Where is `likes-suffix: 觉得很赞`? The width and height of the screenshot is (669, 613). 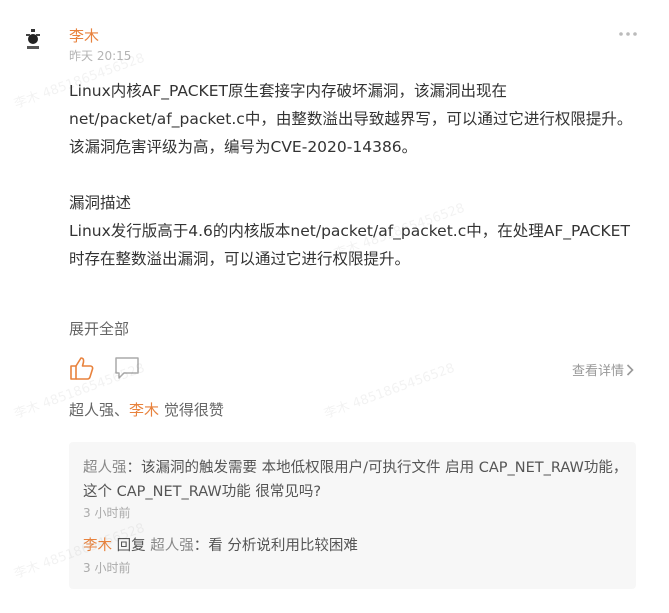
likes-suffix: 觉得很赞 is located at coordinates (191, 410).